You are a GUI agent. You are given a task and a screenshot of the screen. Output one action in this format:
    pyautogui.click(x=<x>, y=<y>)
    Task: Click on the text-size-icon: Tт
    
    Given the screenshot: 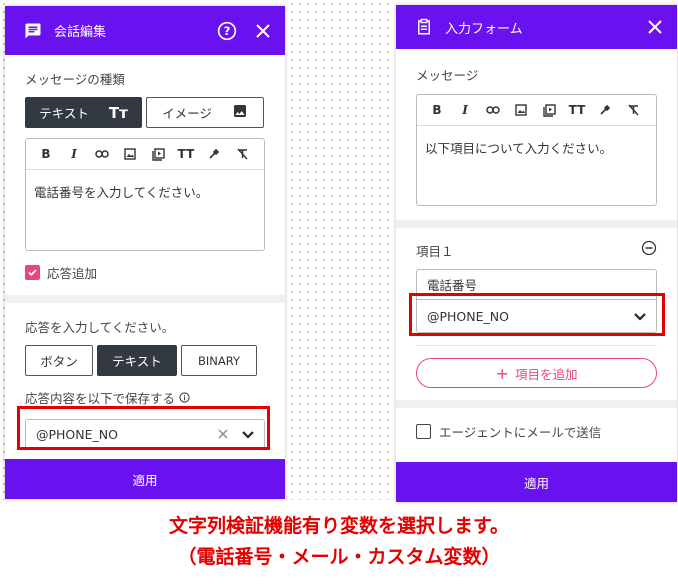 What is the action you would take?
    pyautogui.click(x=118, y=112)
    